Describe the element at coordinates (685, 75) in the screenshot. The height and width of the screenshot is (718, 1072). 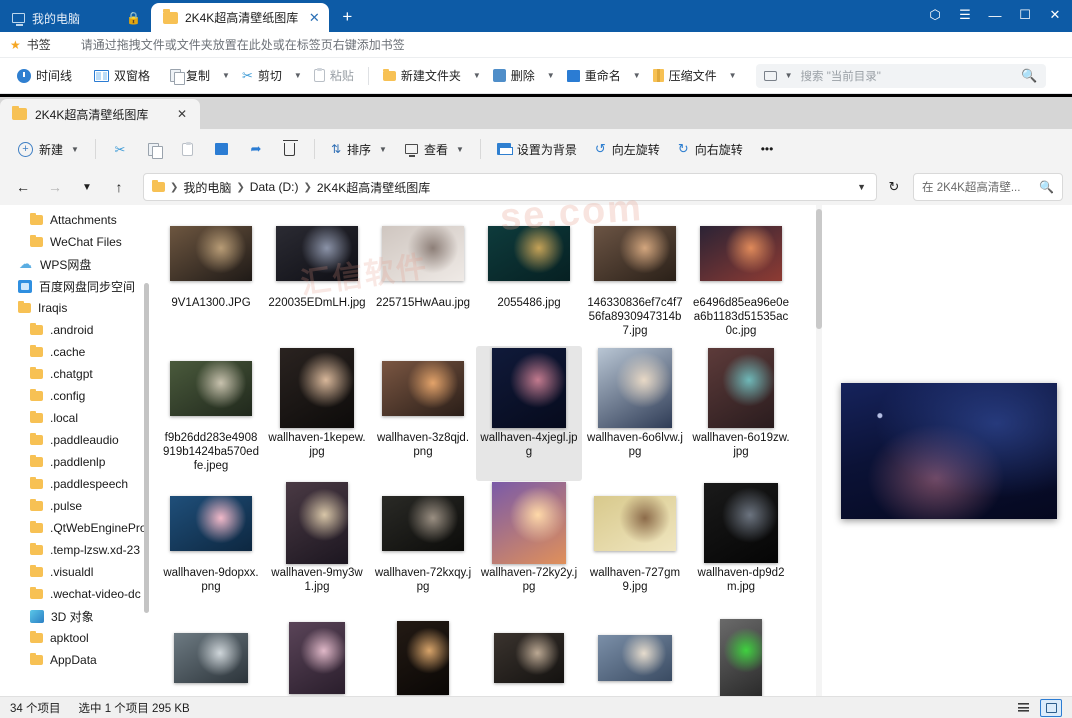
I see `toolbar-compress-button: 压缩文件` at that location.